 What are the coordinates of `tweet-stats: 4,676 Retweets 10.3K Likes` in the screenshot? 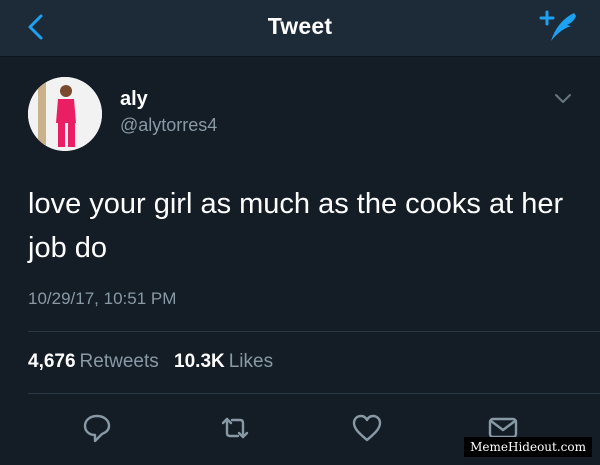 It's located at (155, 362).